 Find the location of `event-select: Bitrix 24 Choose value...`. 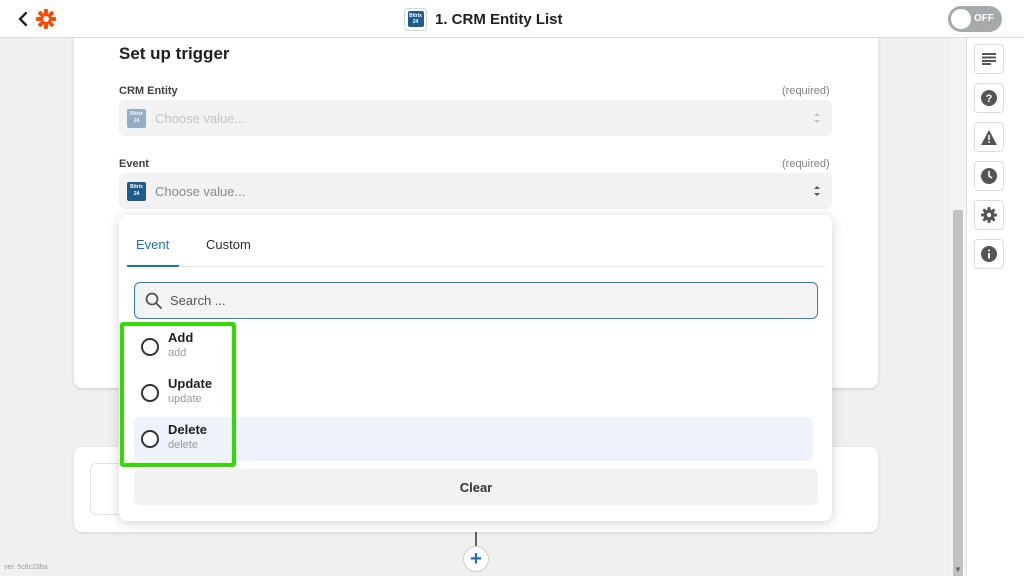

event-select: Bitrix 24 Choose value... is located at coordinates (475, 191).